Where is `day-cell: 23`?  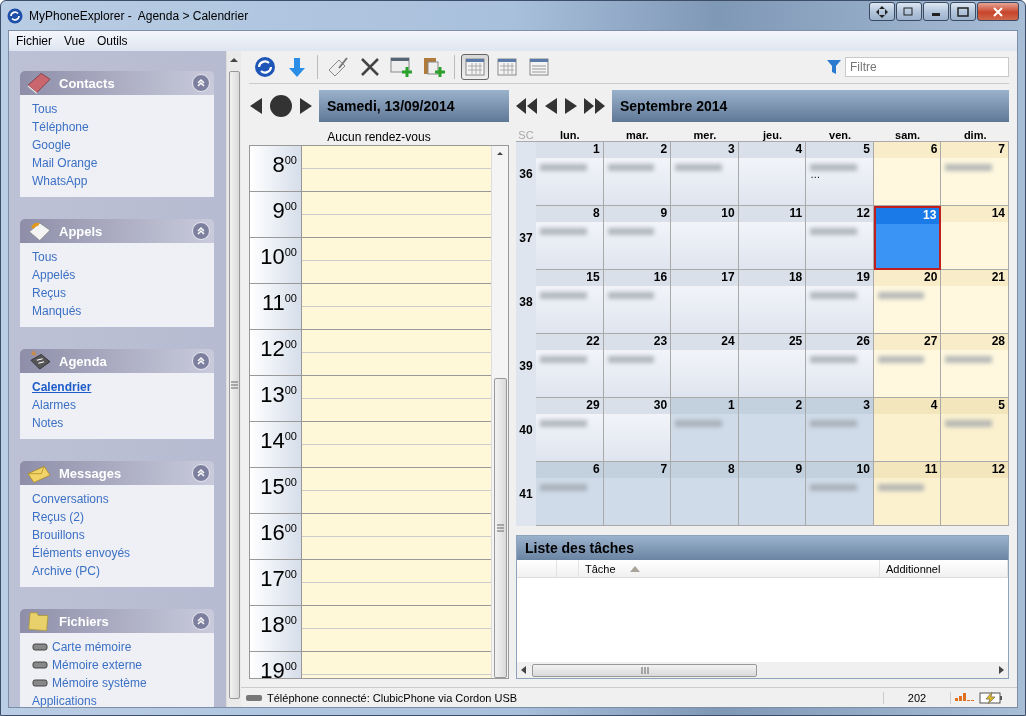
day-cell: 23 is located at coordinates (637, 366).